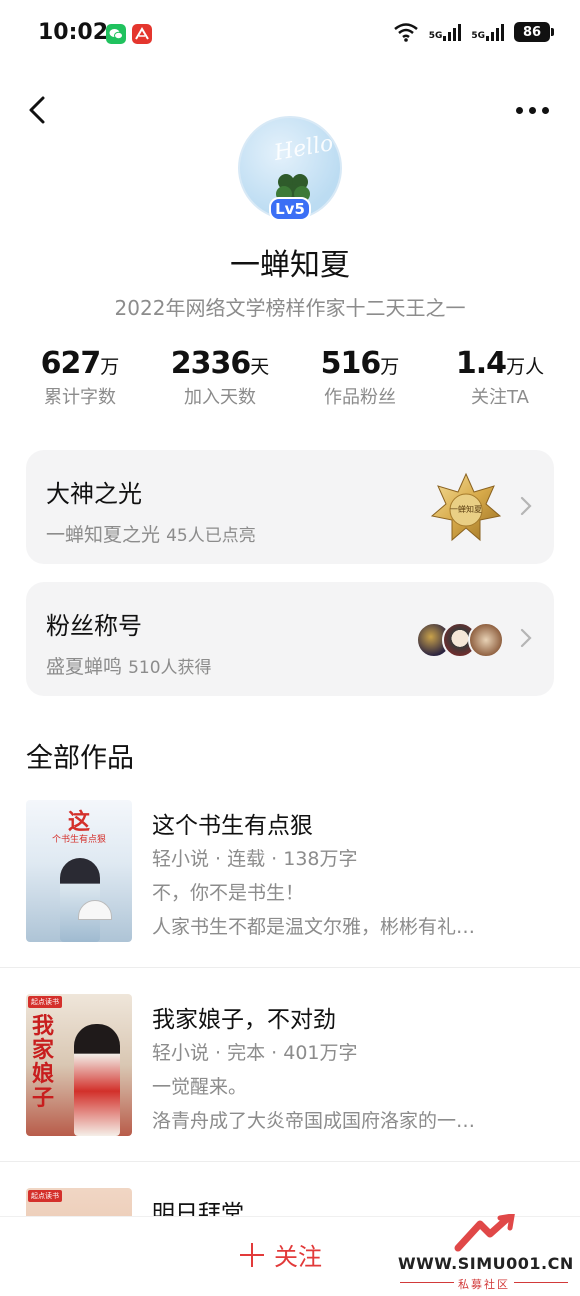 This screenshot has width=580, height=1296. What do you see at coordinates (255, 859) in the screenshot?
I see `book-meta: 轻小说 · 连载 · 138万字` at bounding box center [255, 859].